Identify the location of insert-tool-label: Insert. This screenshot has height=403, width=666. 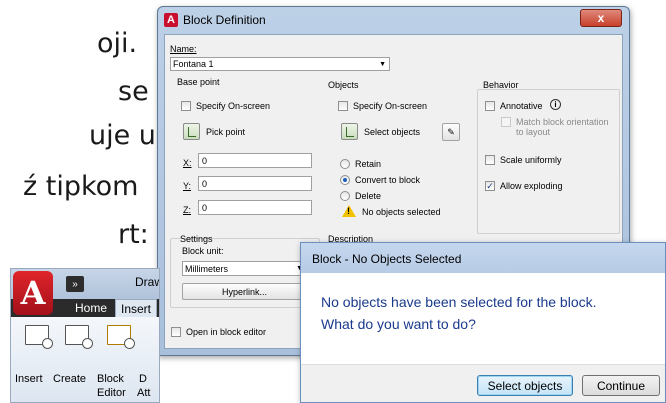
(29, 379).